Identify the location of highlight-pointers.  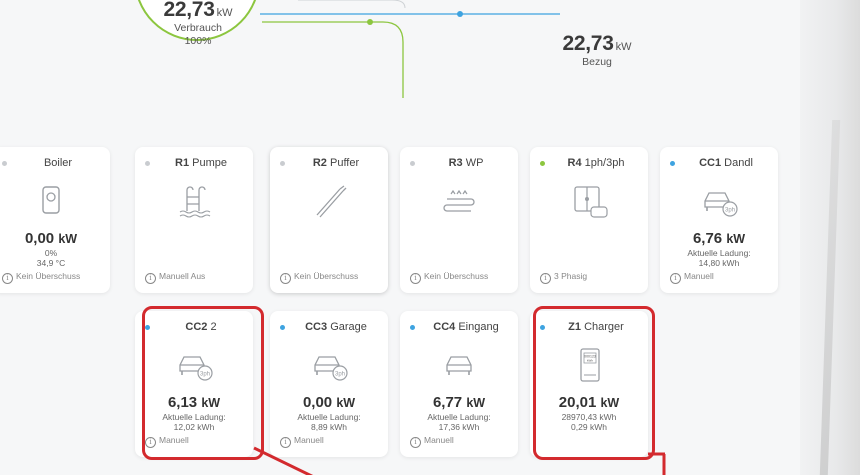
(459, 460).